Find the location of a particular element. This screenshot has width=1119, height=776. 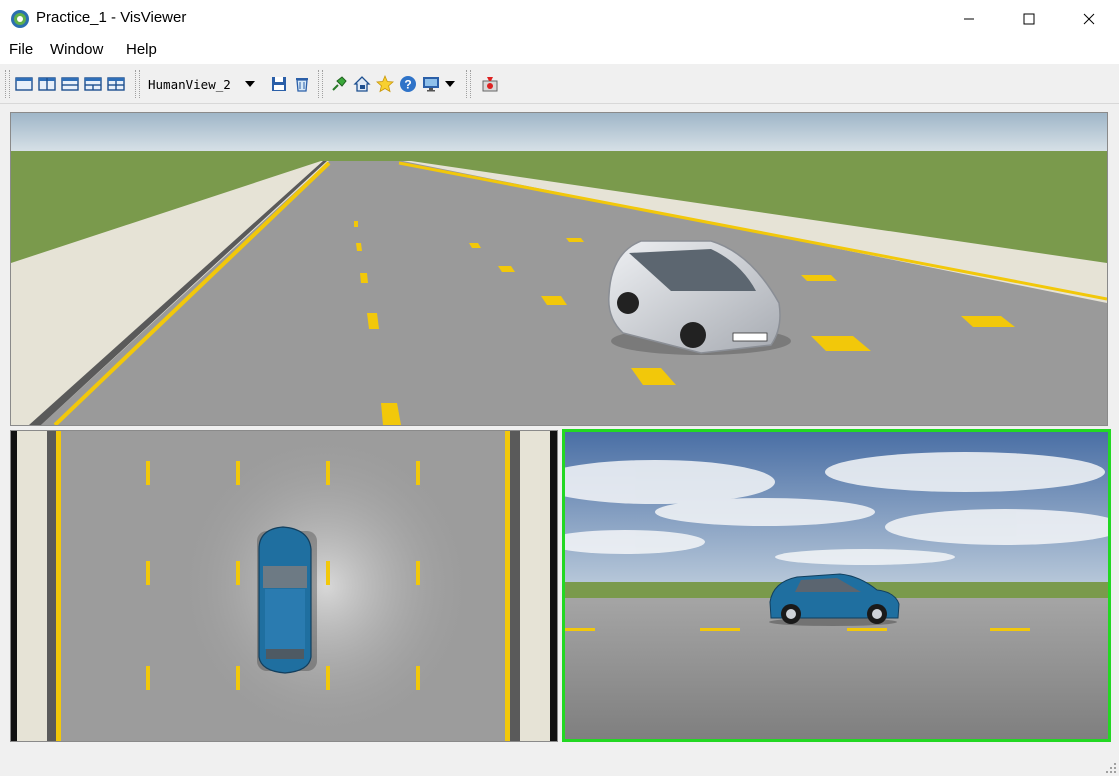

menu-file: File is located at coordinates (21, 49).